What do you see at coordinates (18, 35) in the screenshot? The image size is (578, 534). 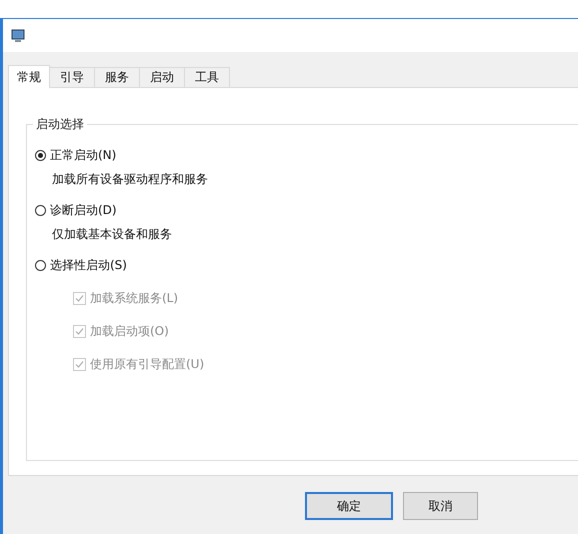 I see `computer-icon` at bounding box center [18, 35].